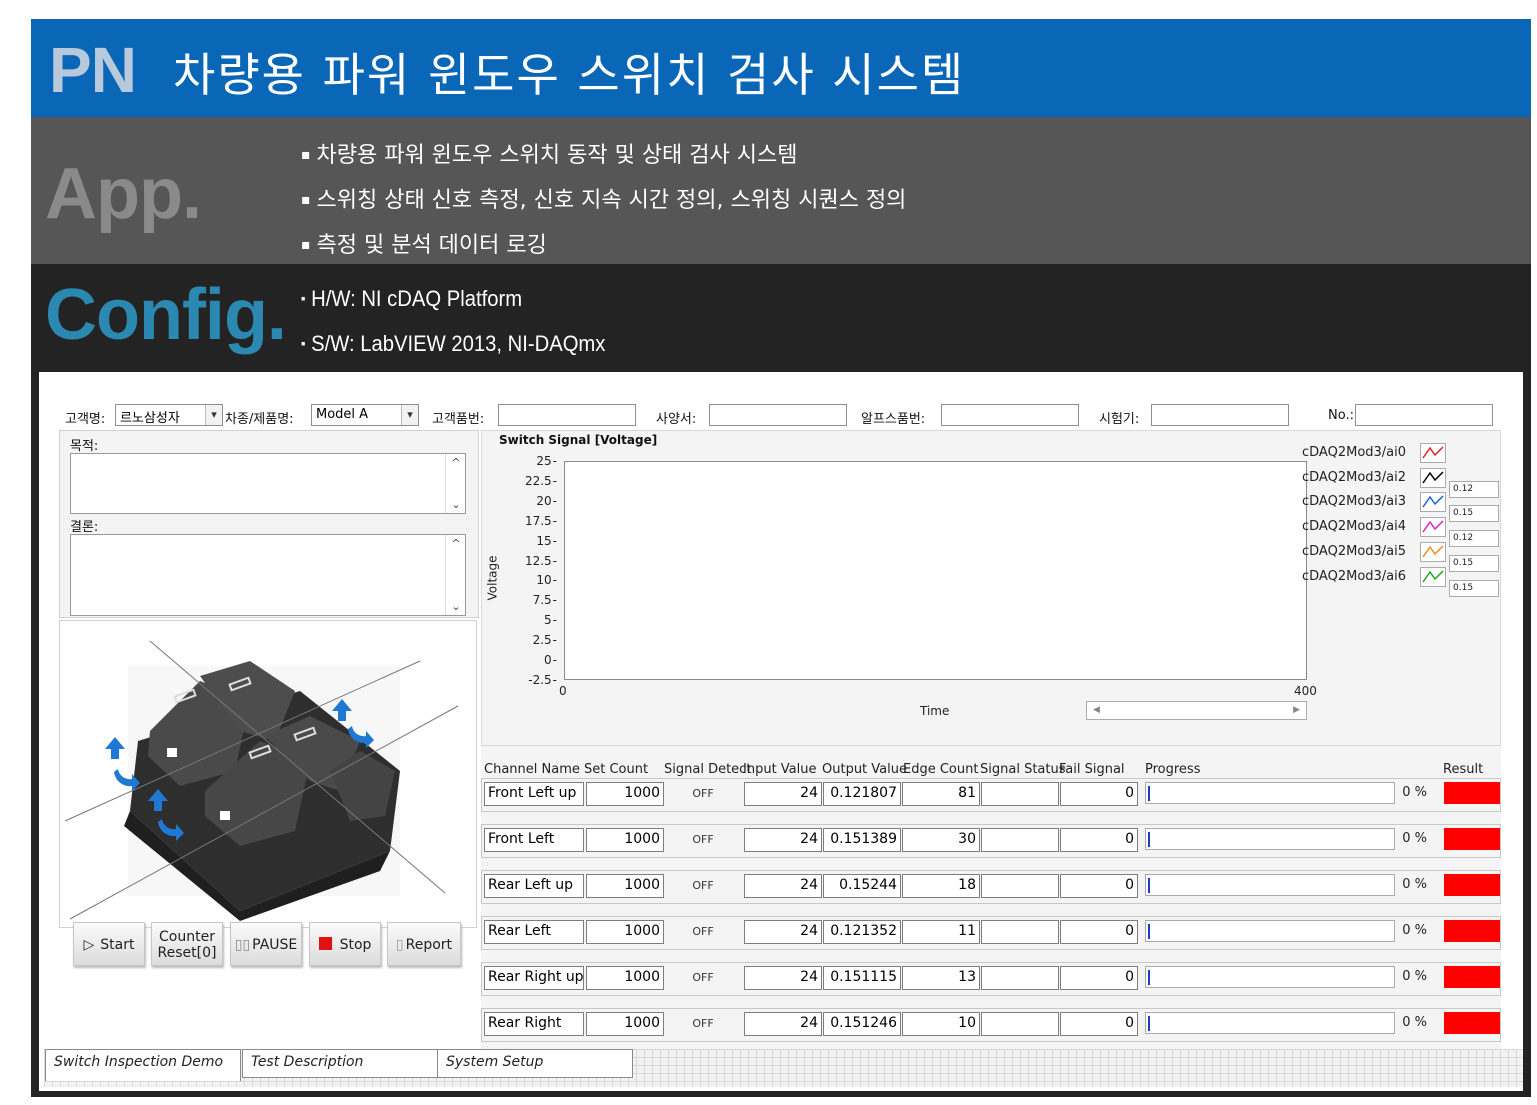  Describe the element at coordinates (266, 944) in the screenshot. I see `pause-button: ▯▯ PAUSE` at that location.